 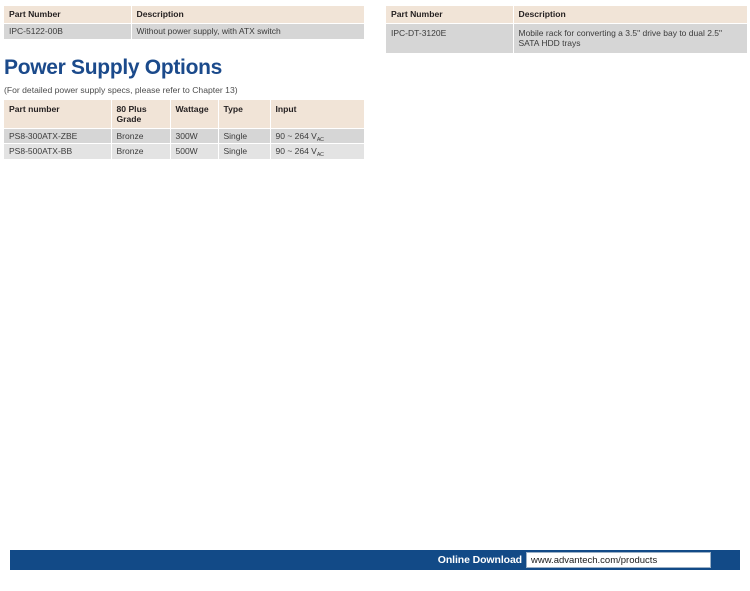 I want to click on chassis-accessories-heading-partial: Chassis Accessories, so click(x=79, y=0).